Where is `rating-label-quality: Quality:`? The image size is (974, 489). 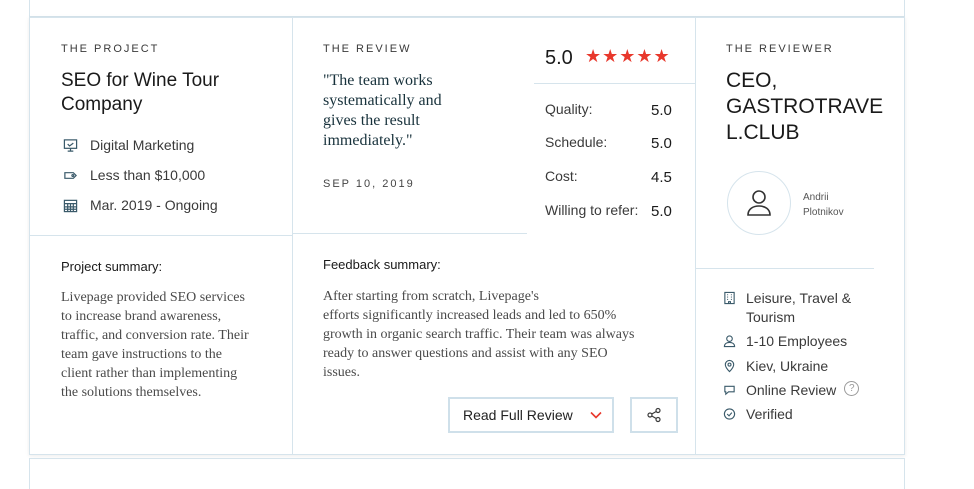
rating-label-quality: Quality: is located at coordinates (569, 109).